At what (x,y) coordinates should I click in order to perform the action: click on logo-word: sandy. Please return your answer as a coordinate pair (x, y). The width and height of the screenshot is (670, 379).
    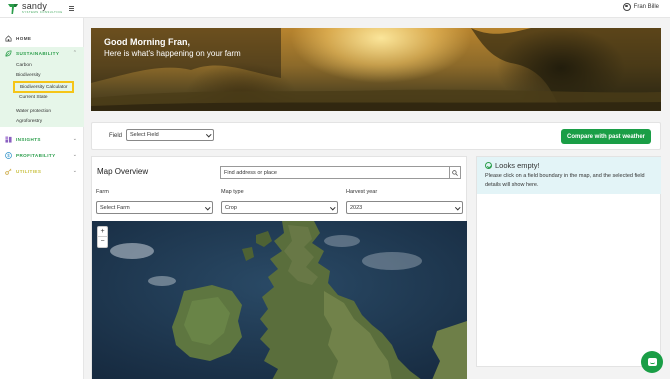
    Looking at the image, I should click on (35, 6).